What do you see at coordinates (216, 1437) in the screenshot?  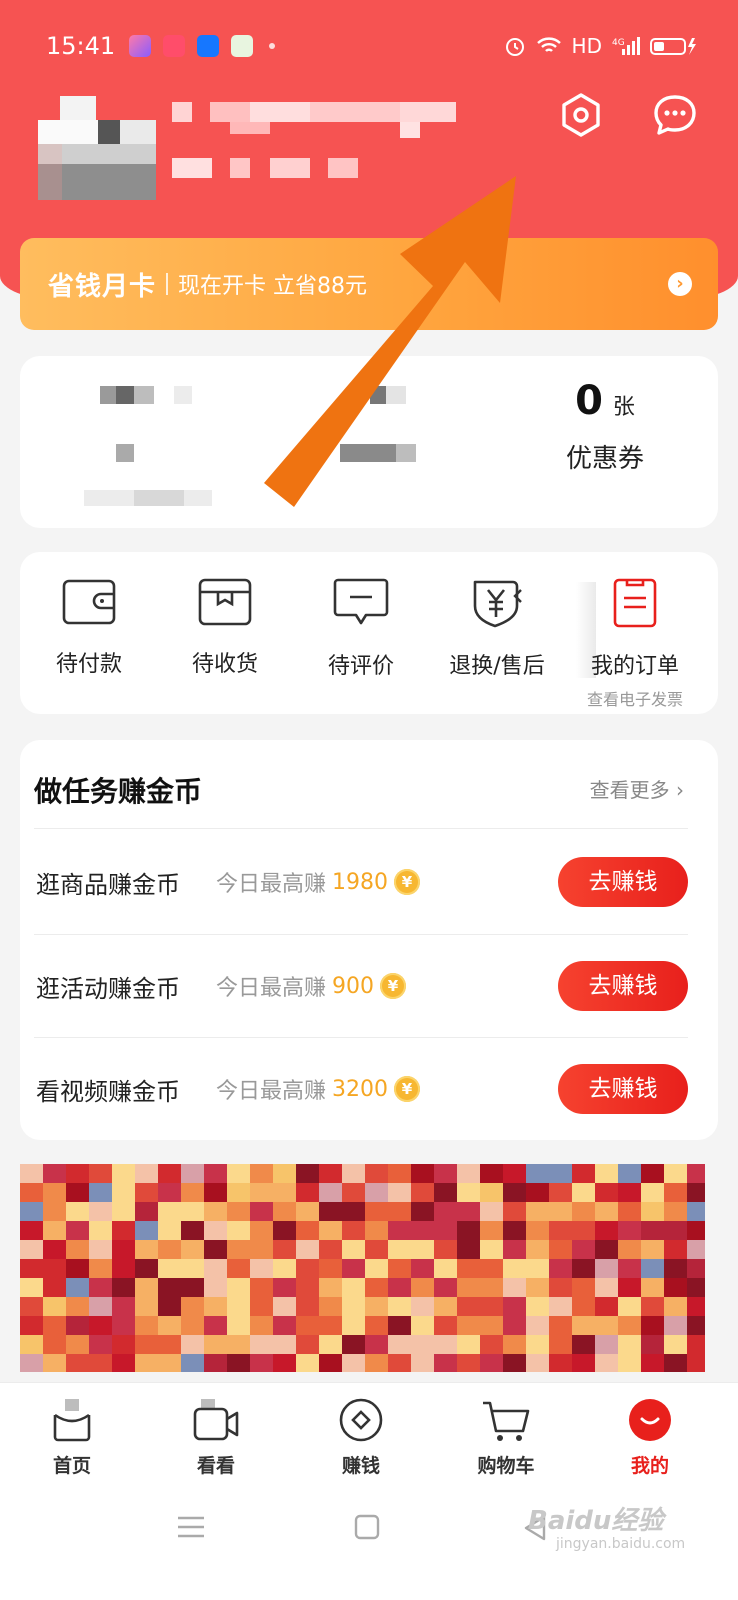 I see `tab-watch: 看看` at bounding box center [216, 1437].